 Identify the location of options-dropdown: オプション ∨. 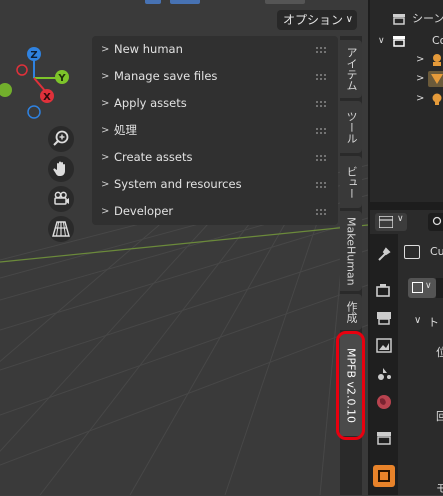
(317, 20).